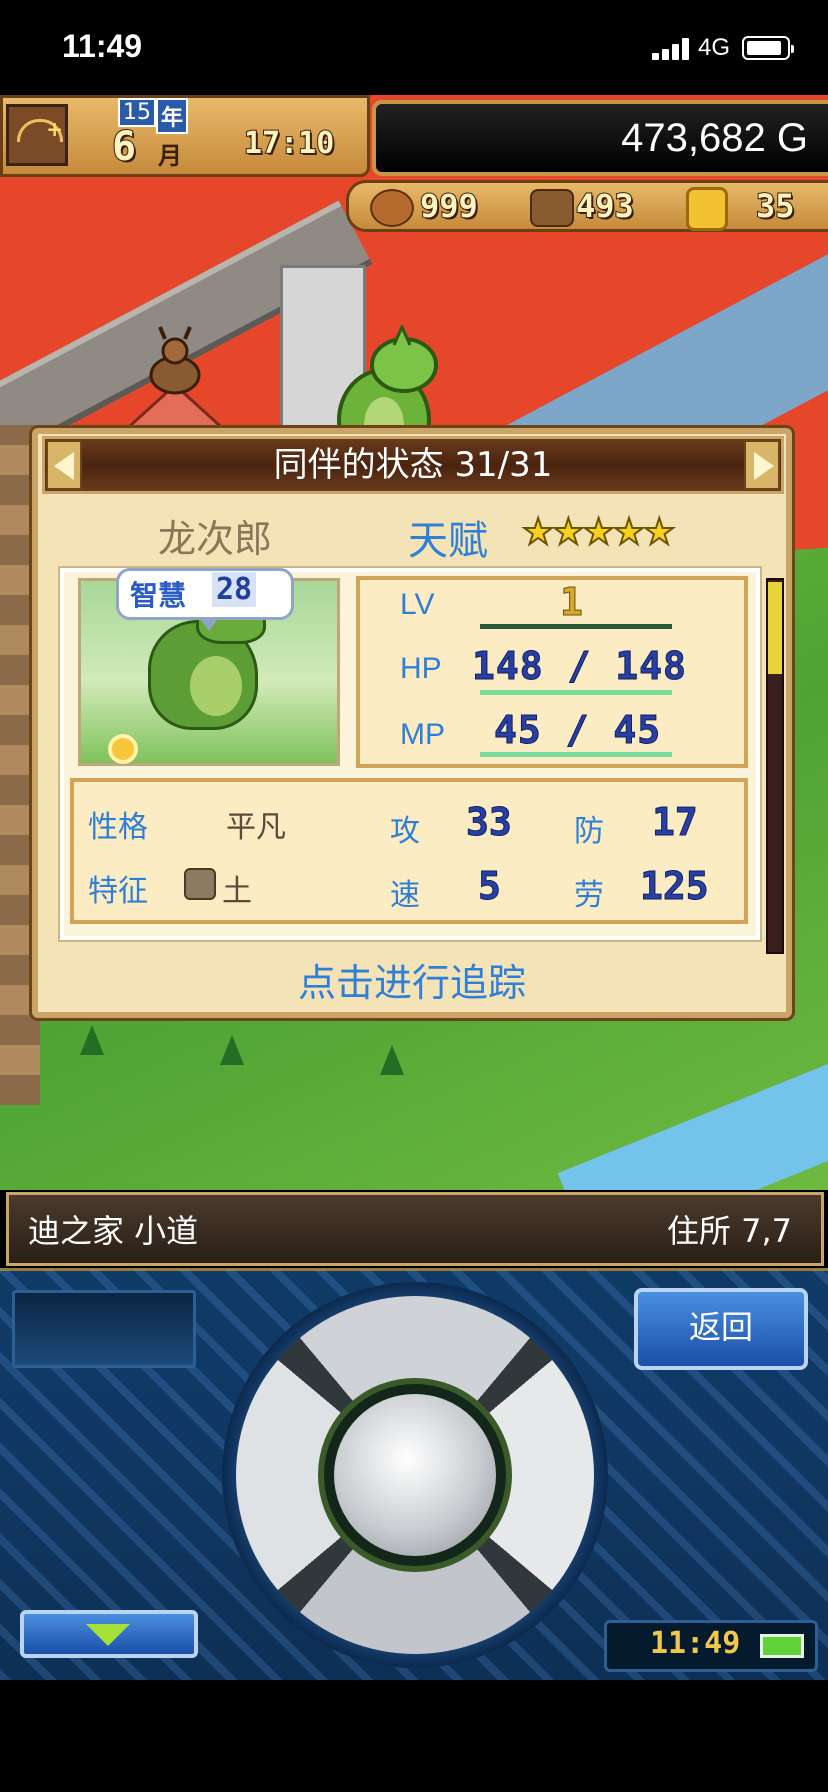 The image size is (828, 1792). I want to click on flower-icon, so click(123, 749).